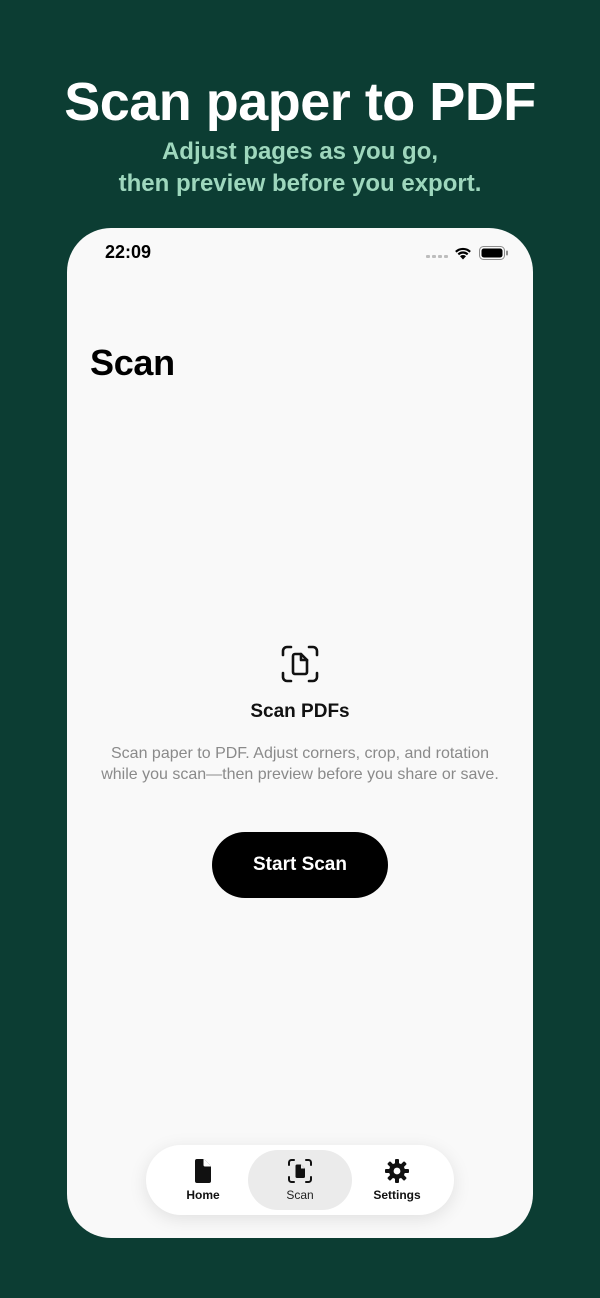  What do you see at coordinates (300, 1195) in the screenshot?
I see `tab-label: Scan` at bounding box center [300, 1195].